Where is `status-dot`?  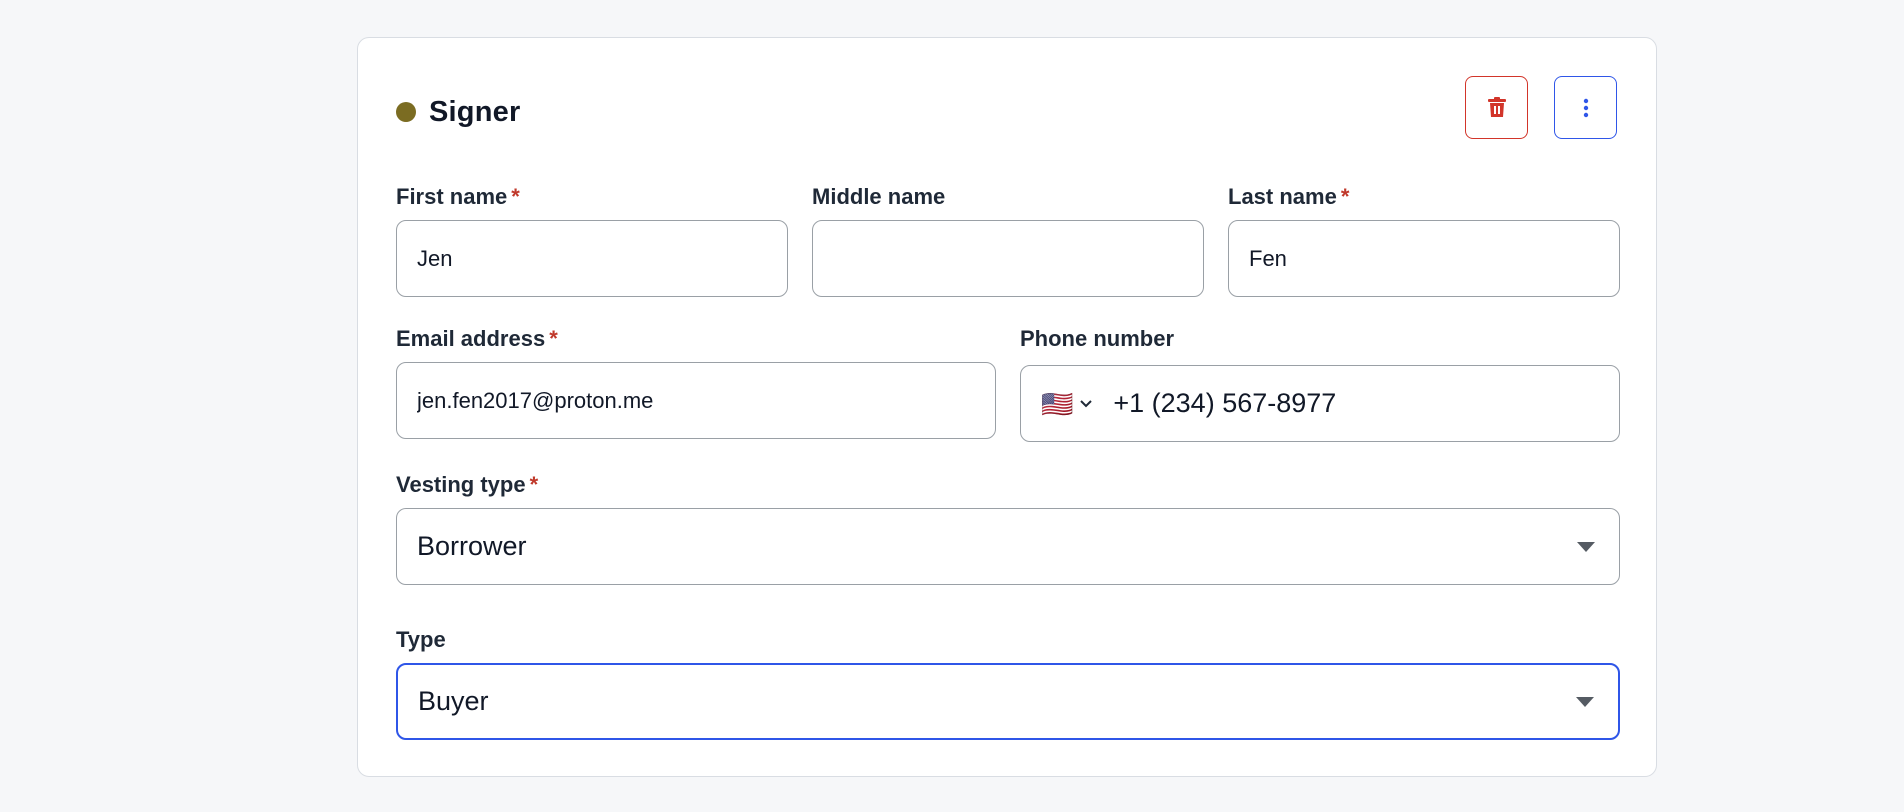
status-dot is located at coordinates (406, 112).